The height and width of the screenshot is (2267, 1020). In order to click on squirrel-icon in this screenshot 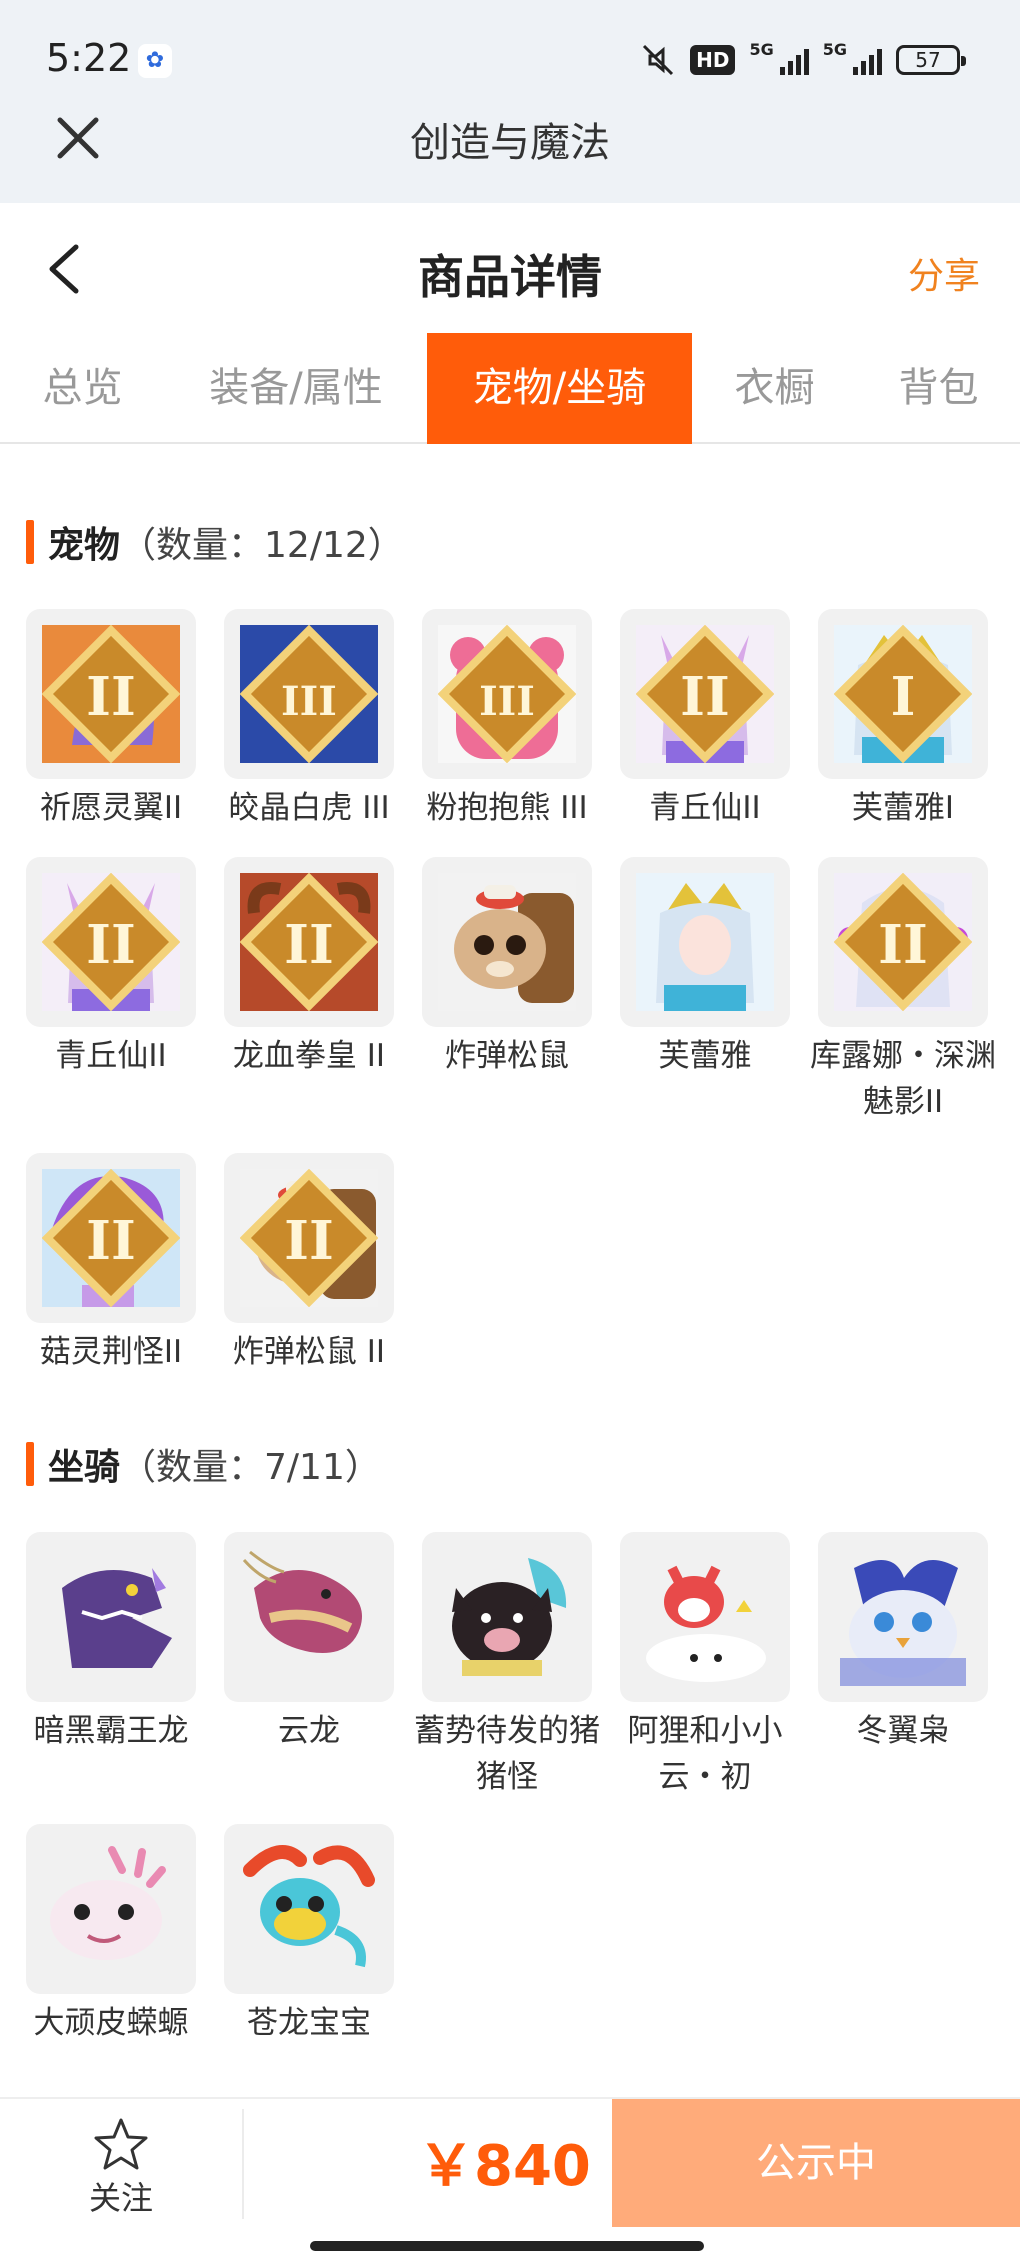, I will do `click(507, 942)`.